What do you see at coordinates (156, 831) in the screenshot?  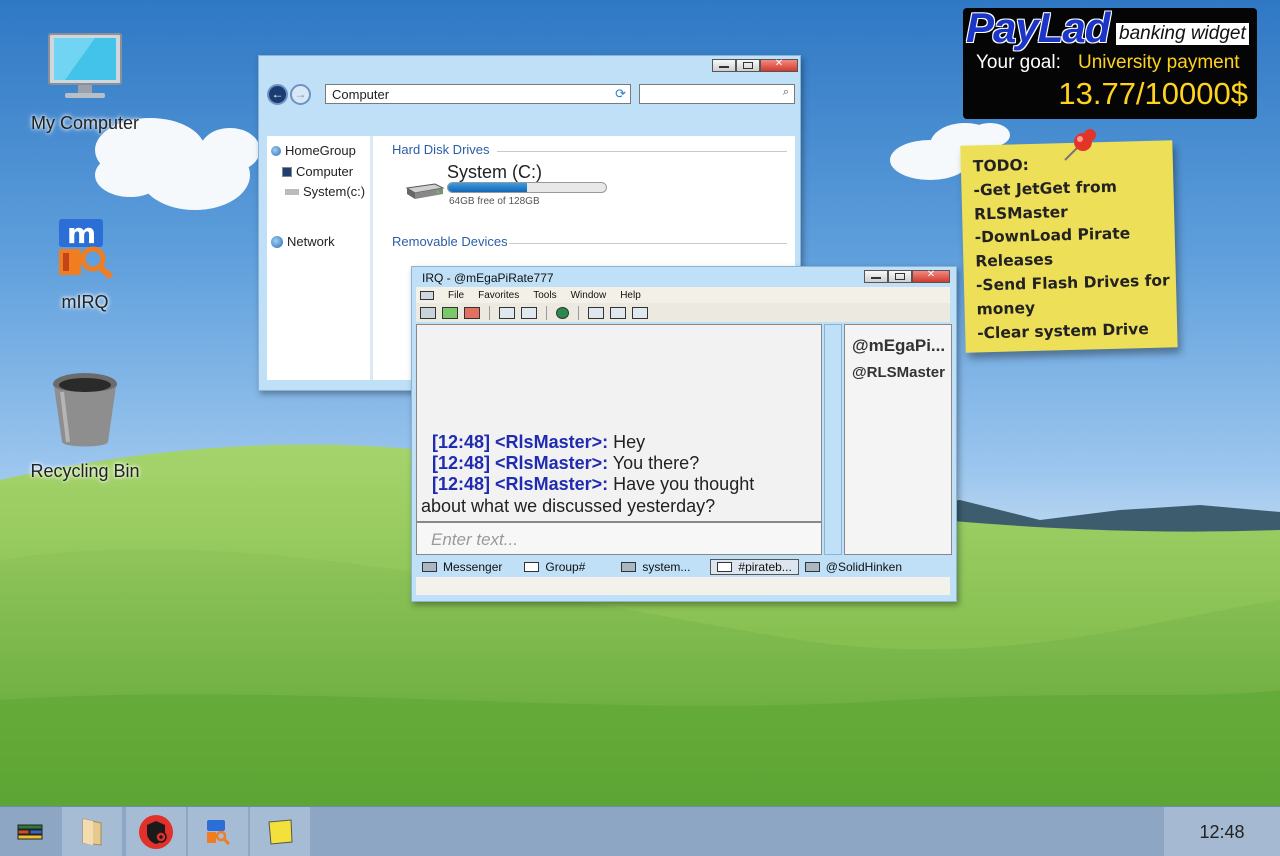 I see `taskbar-security` at bounding box center [156, 831].